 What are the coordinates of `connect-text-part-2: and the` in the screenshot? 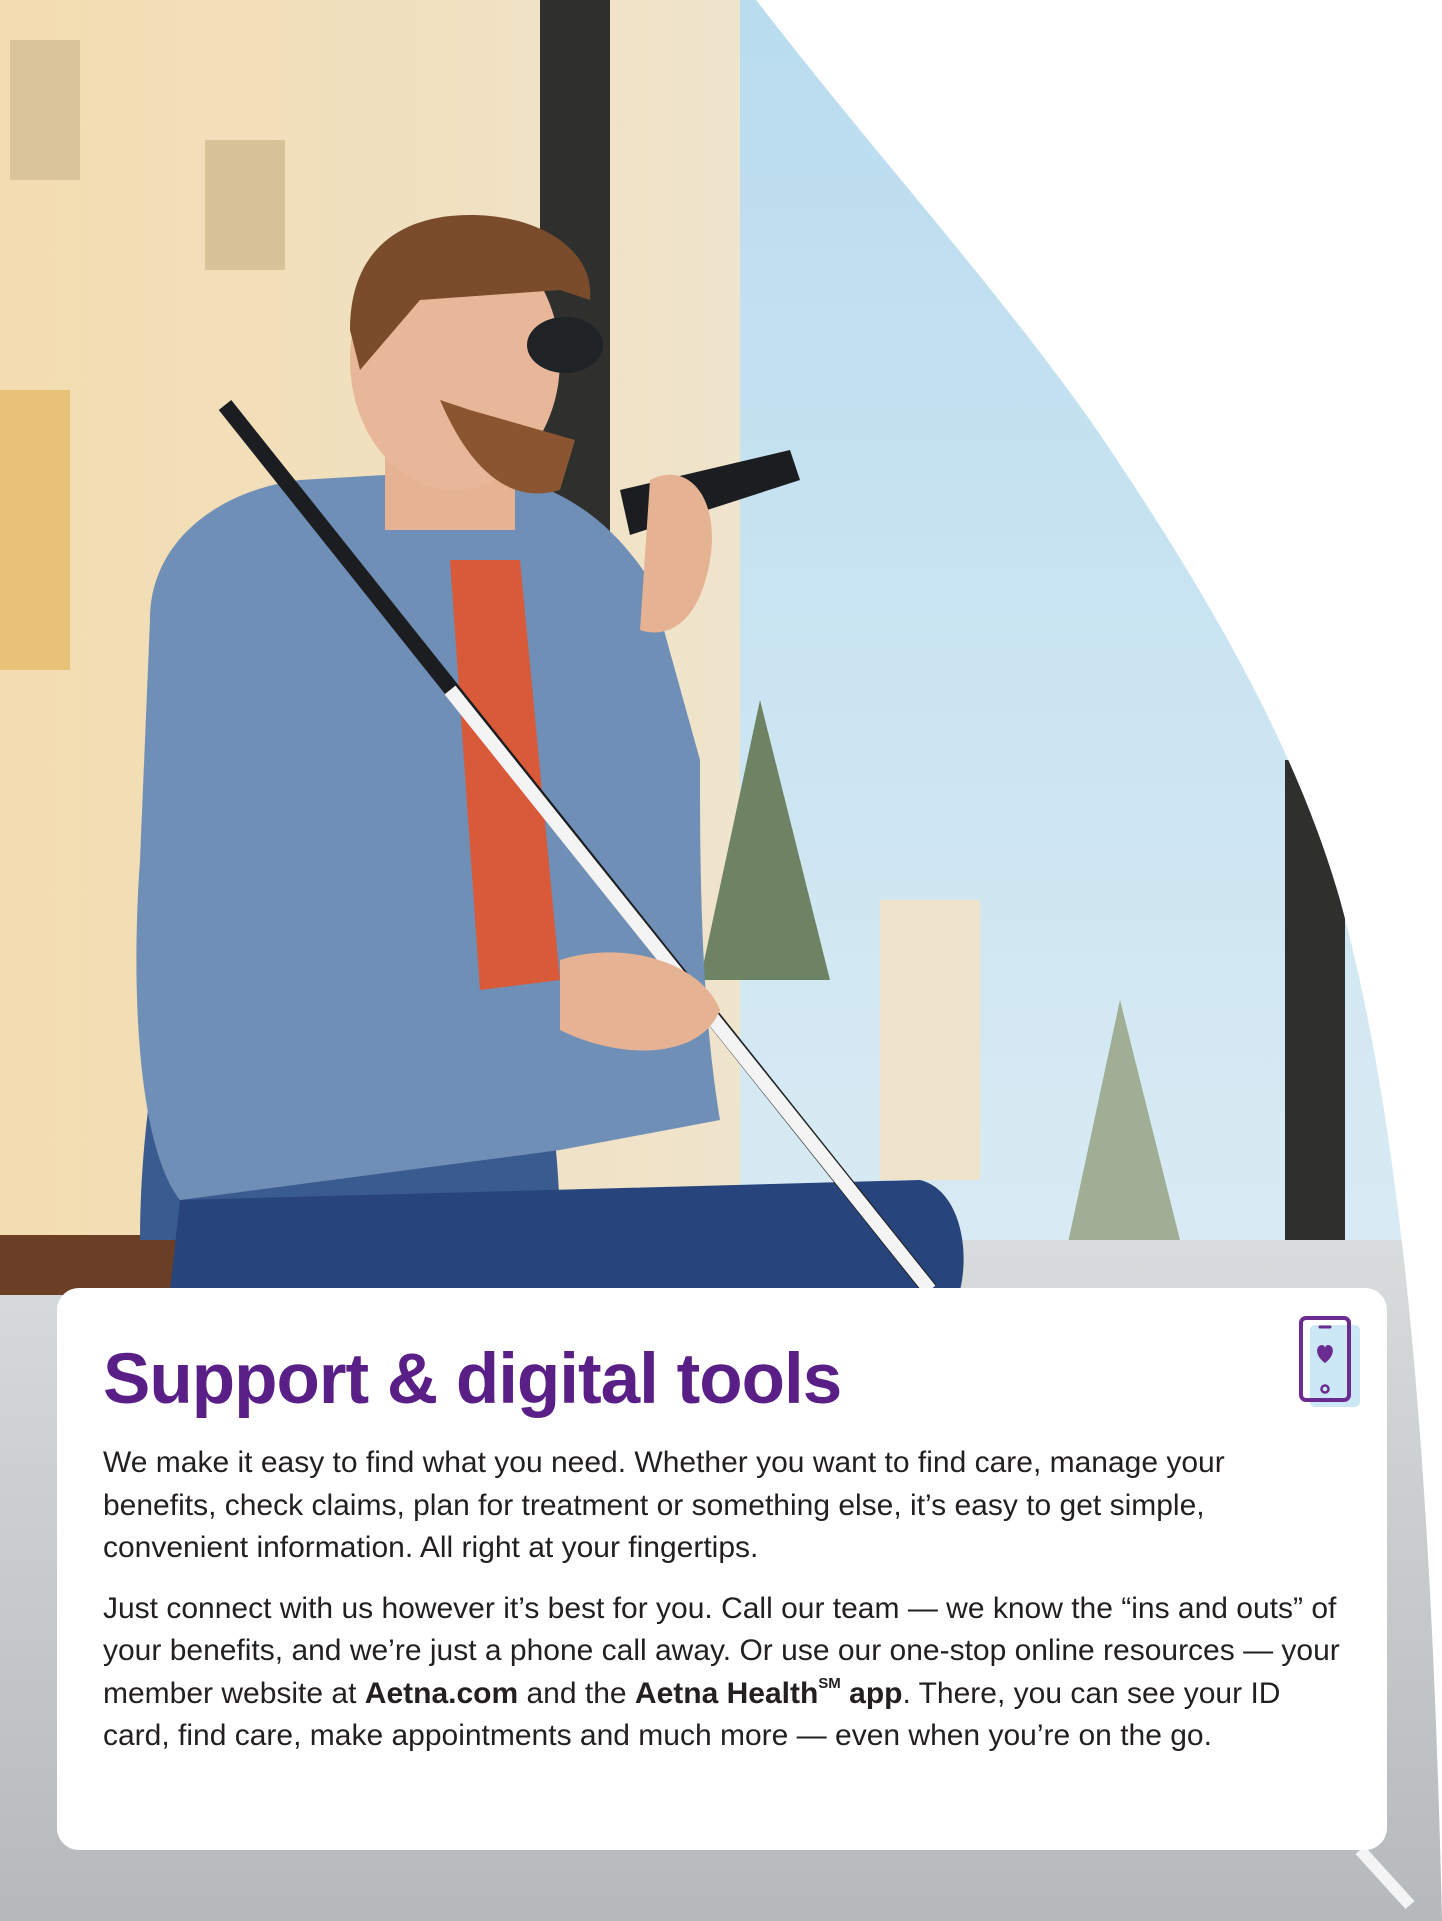 It's located at (576, 1693).